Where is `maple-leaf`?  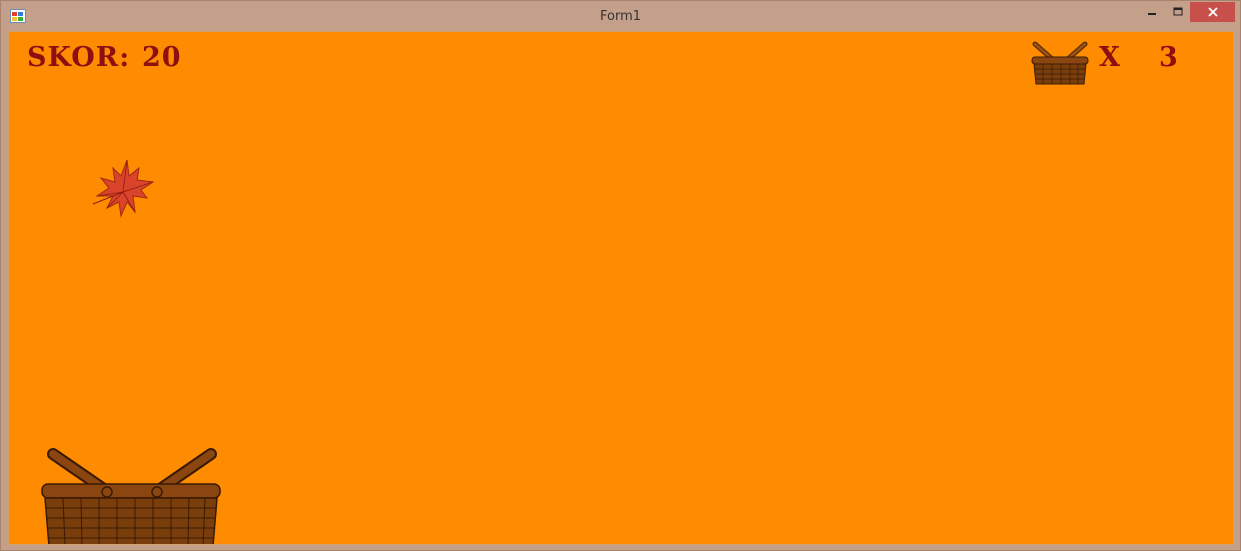
maple-leaf is located at coordinates (123, 188).